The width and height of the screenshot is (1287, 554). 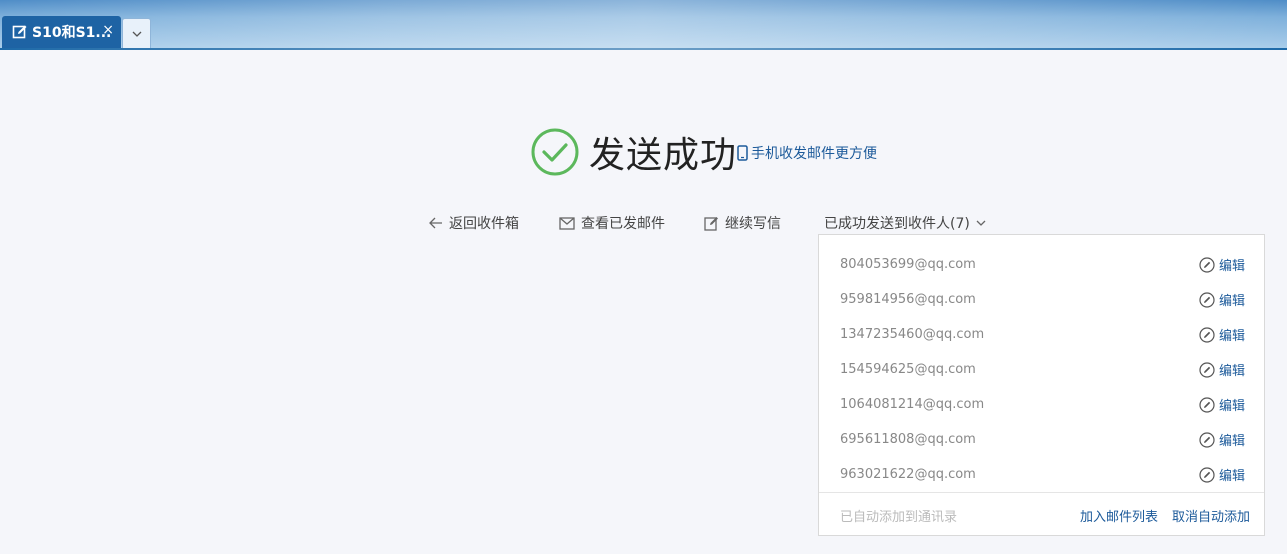 I want to click on success-check-icon, so click(x=555, y=152).